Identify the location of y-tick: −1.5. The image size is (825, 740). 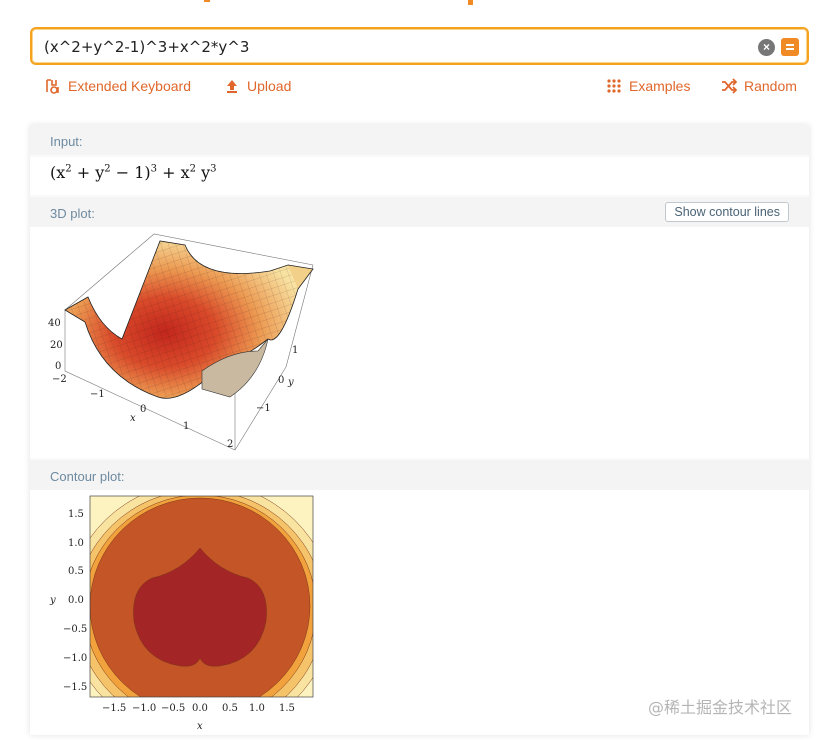
(75, 687).